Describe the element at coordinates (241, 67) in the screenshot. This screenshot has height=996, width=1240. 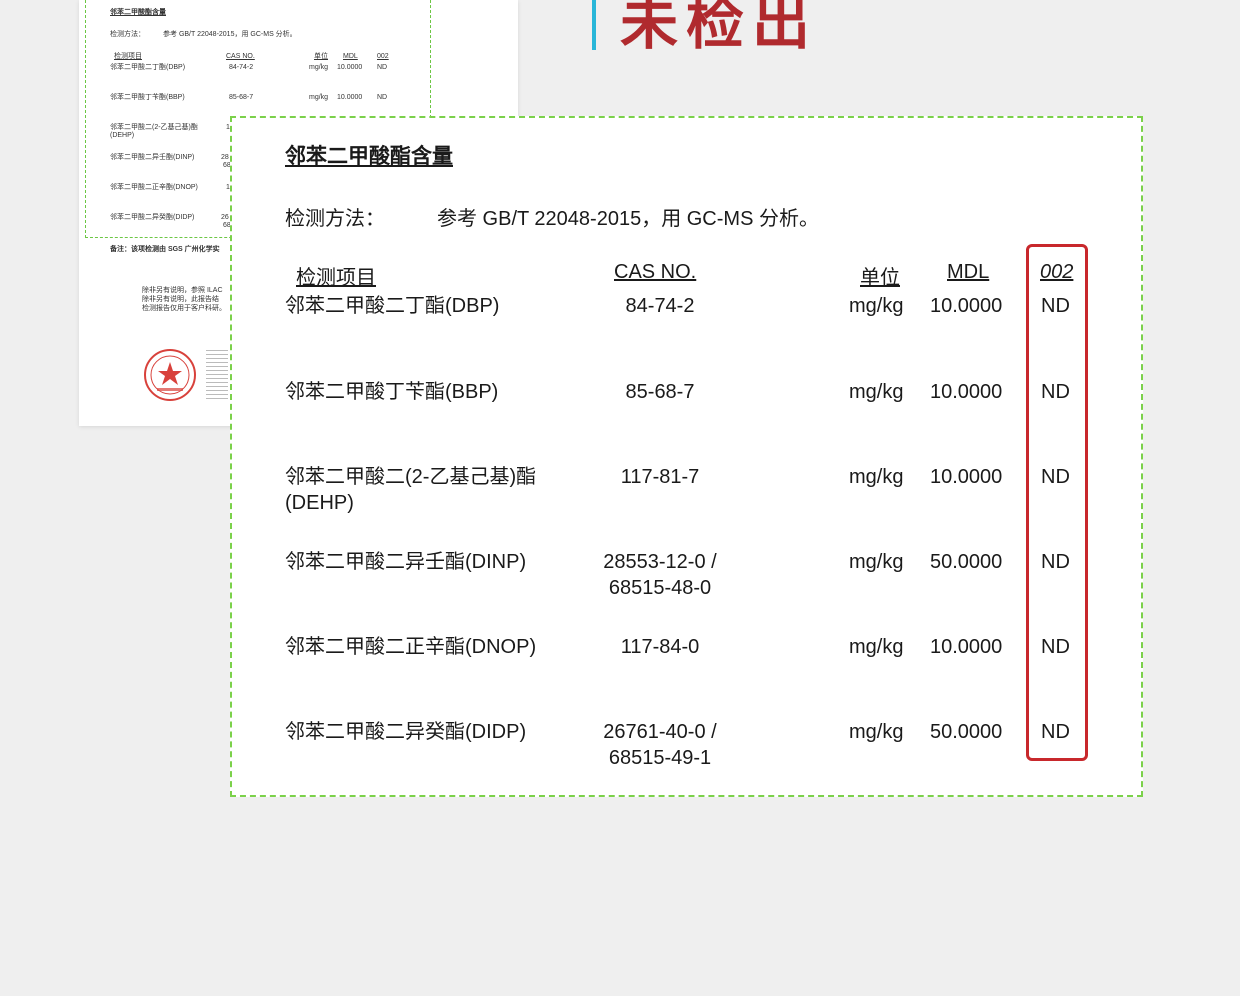
I see `bg-row-cas: 84-74-2` at that location.